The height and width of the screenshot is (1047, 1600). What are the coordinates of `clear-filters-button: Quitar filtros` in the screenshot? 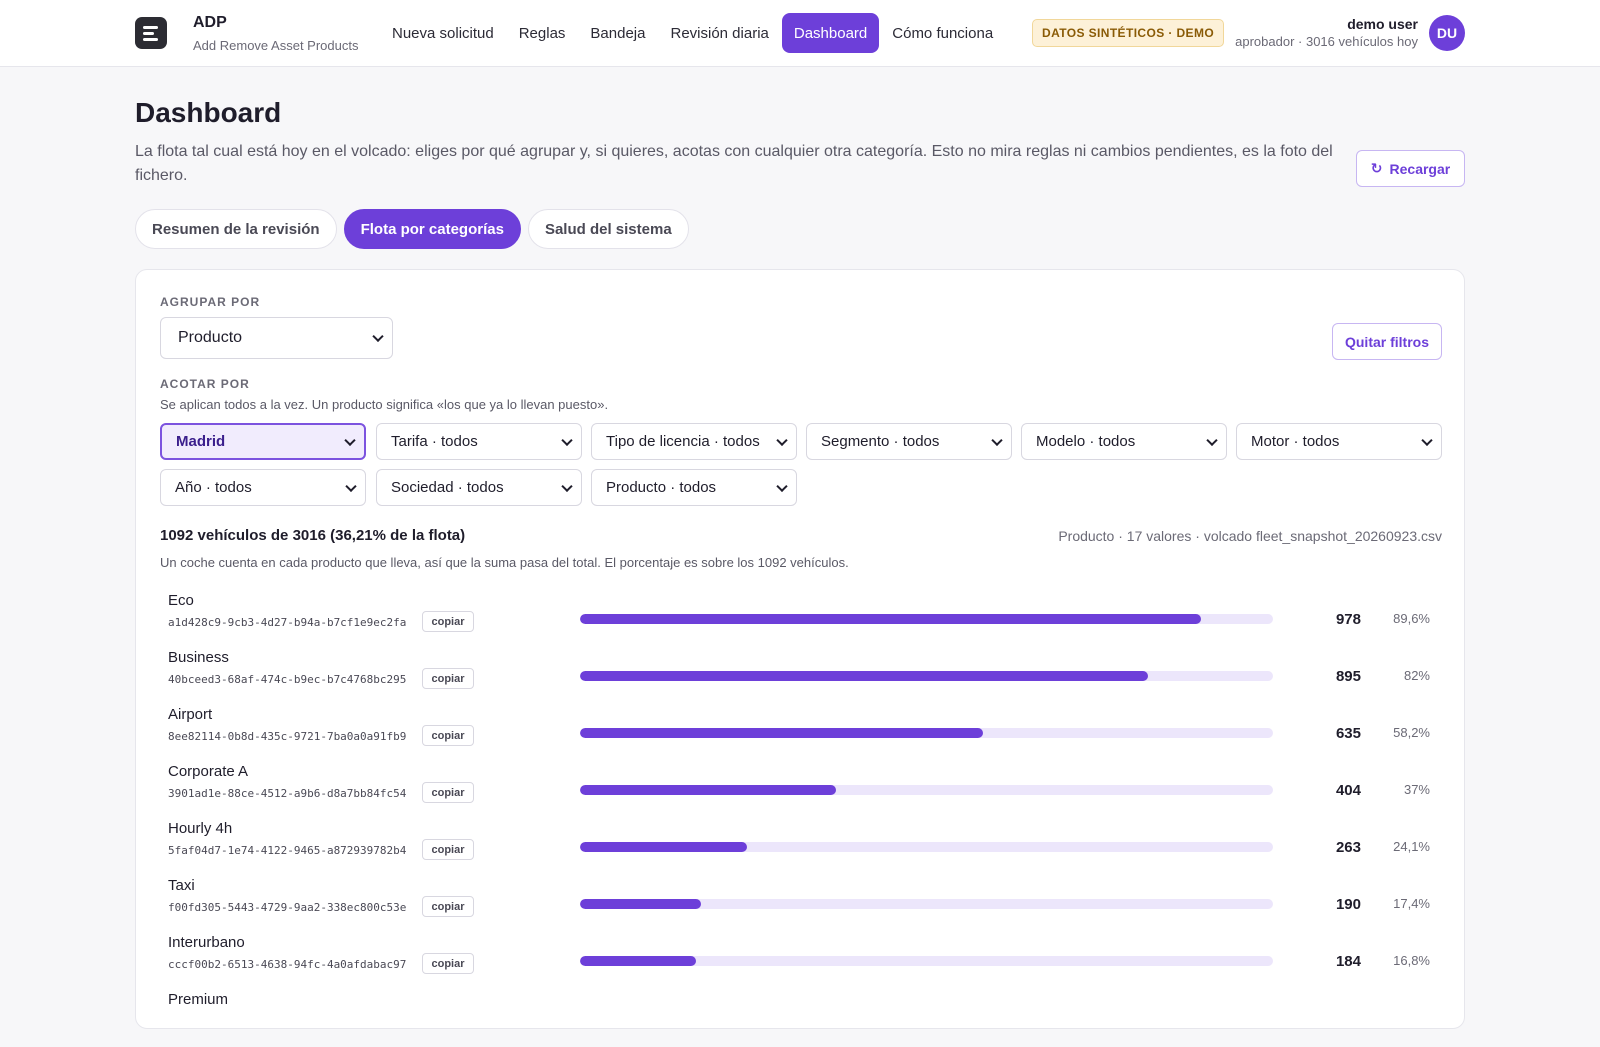 It's located at (1387, 341).